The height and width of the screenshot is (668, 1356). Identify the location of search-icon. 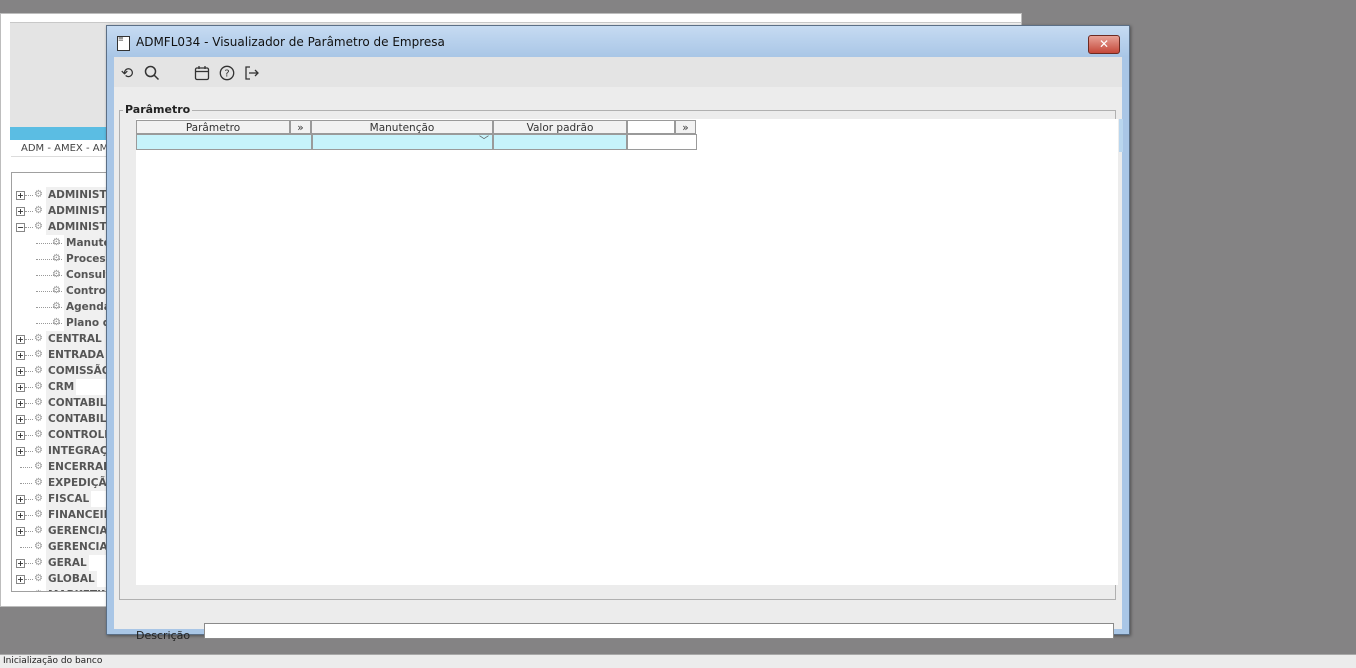
(152, 73).